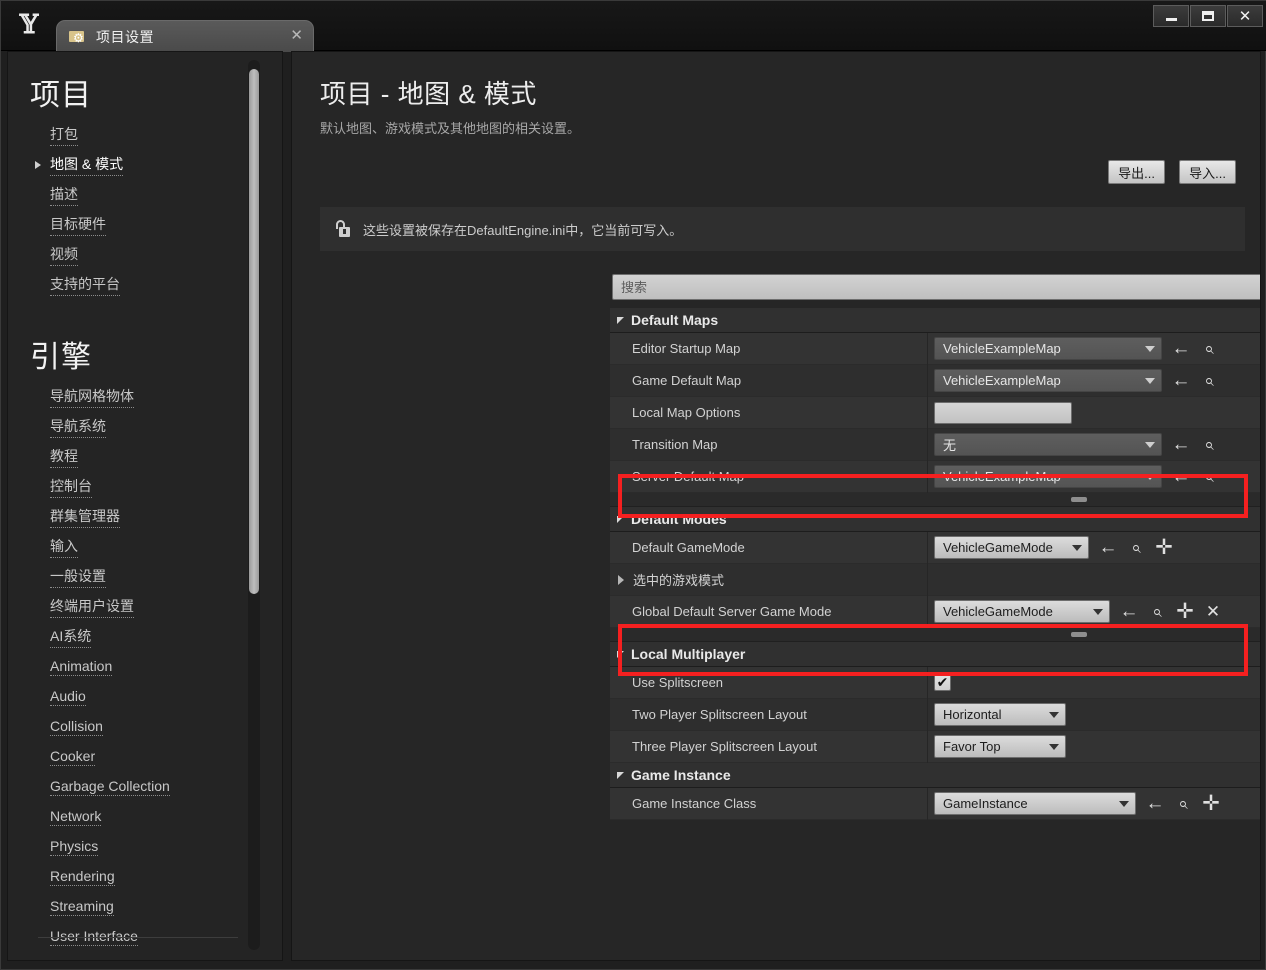 The image size is (1266, 970). What do you see at coordinates (1003, 412) in the screenshot?
I see `text-input-local-map-options` at bounding box center [1003, 412].